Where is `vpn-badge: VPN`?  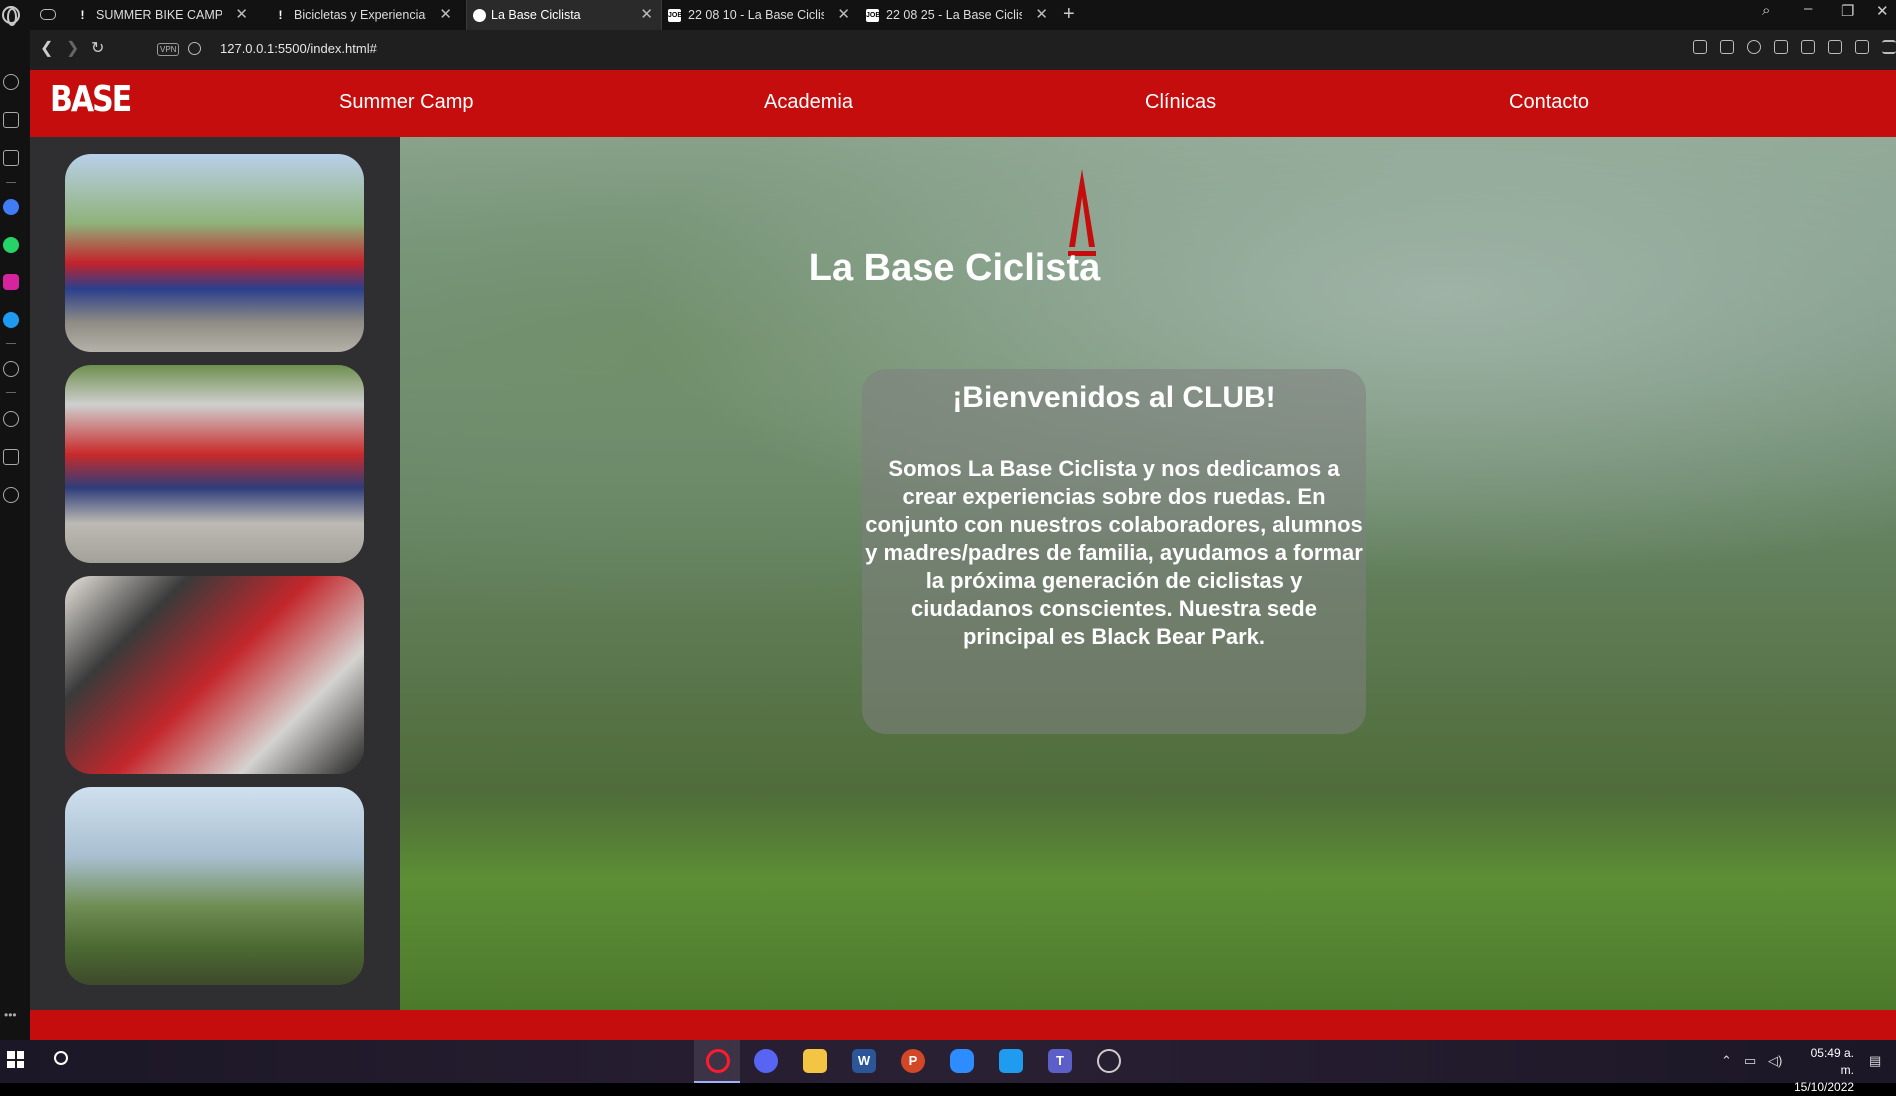 vpn-badge: VPN is located at coordinates (168, 49).